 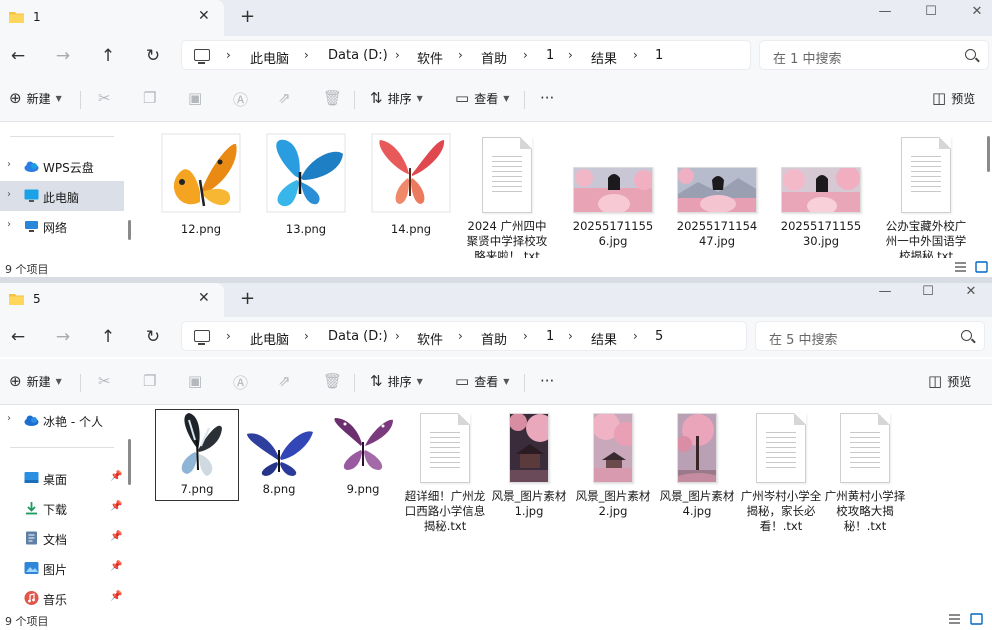 What do you see at coordinates (62, 478) in the screenshot?
I see `sidebar-item-desktop: 桌面 📌` at bounding box center [62, 478].